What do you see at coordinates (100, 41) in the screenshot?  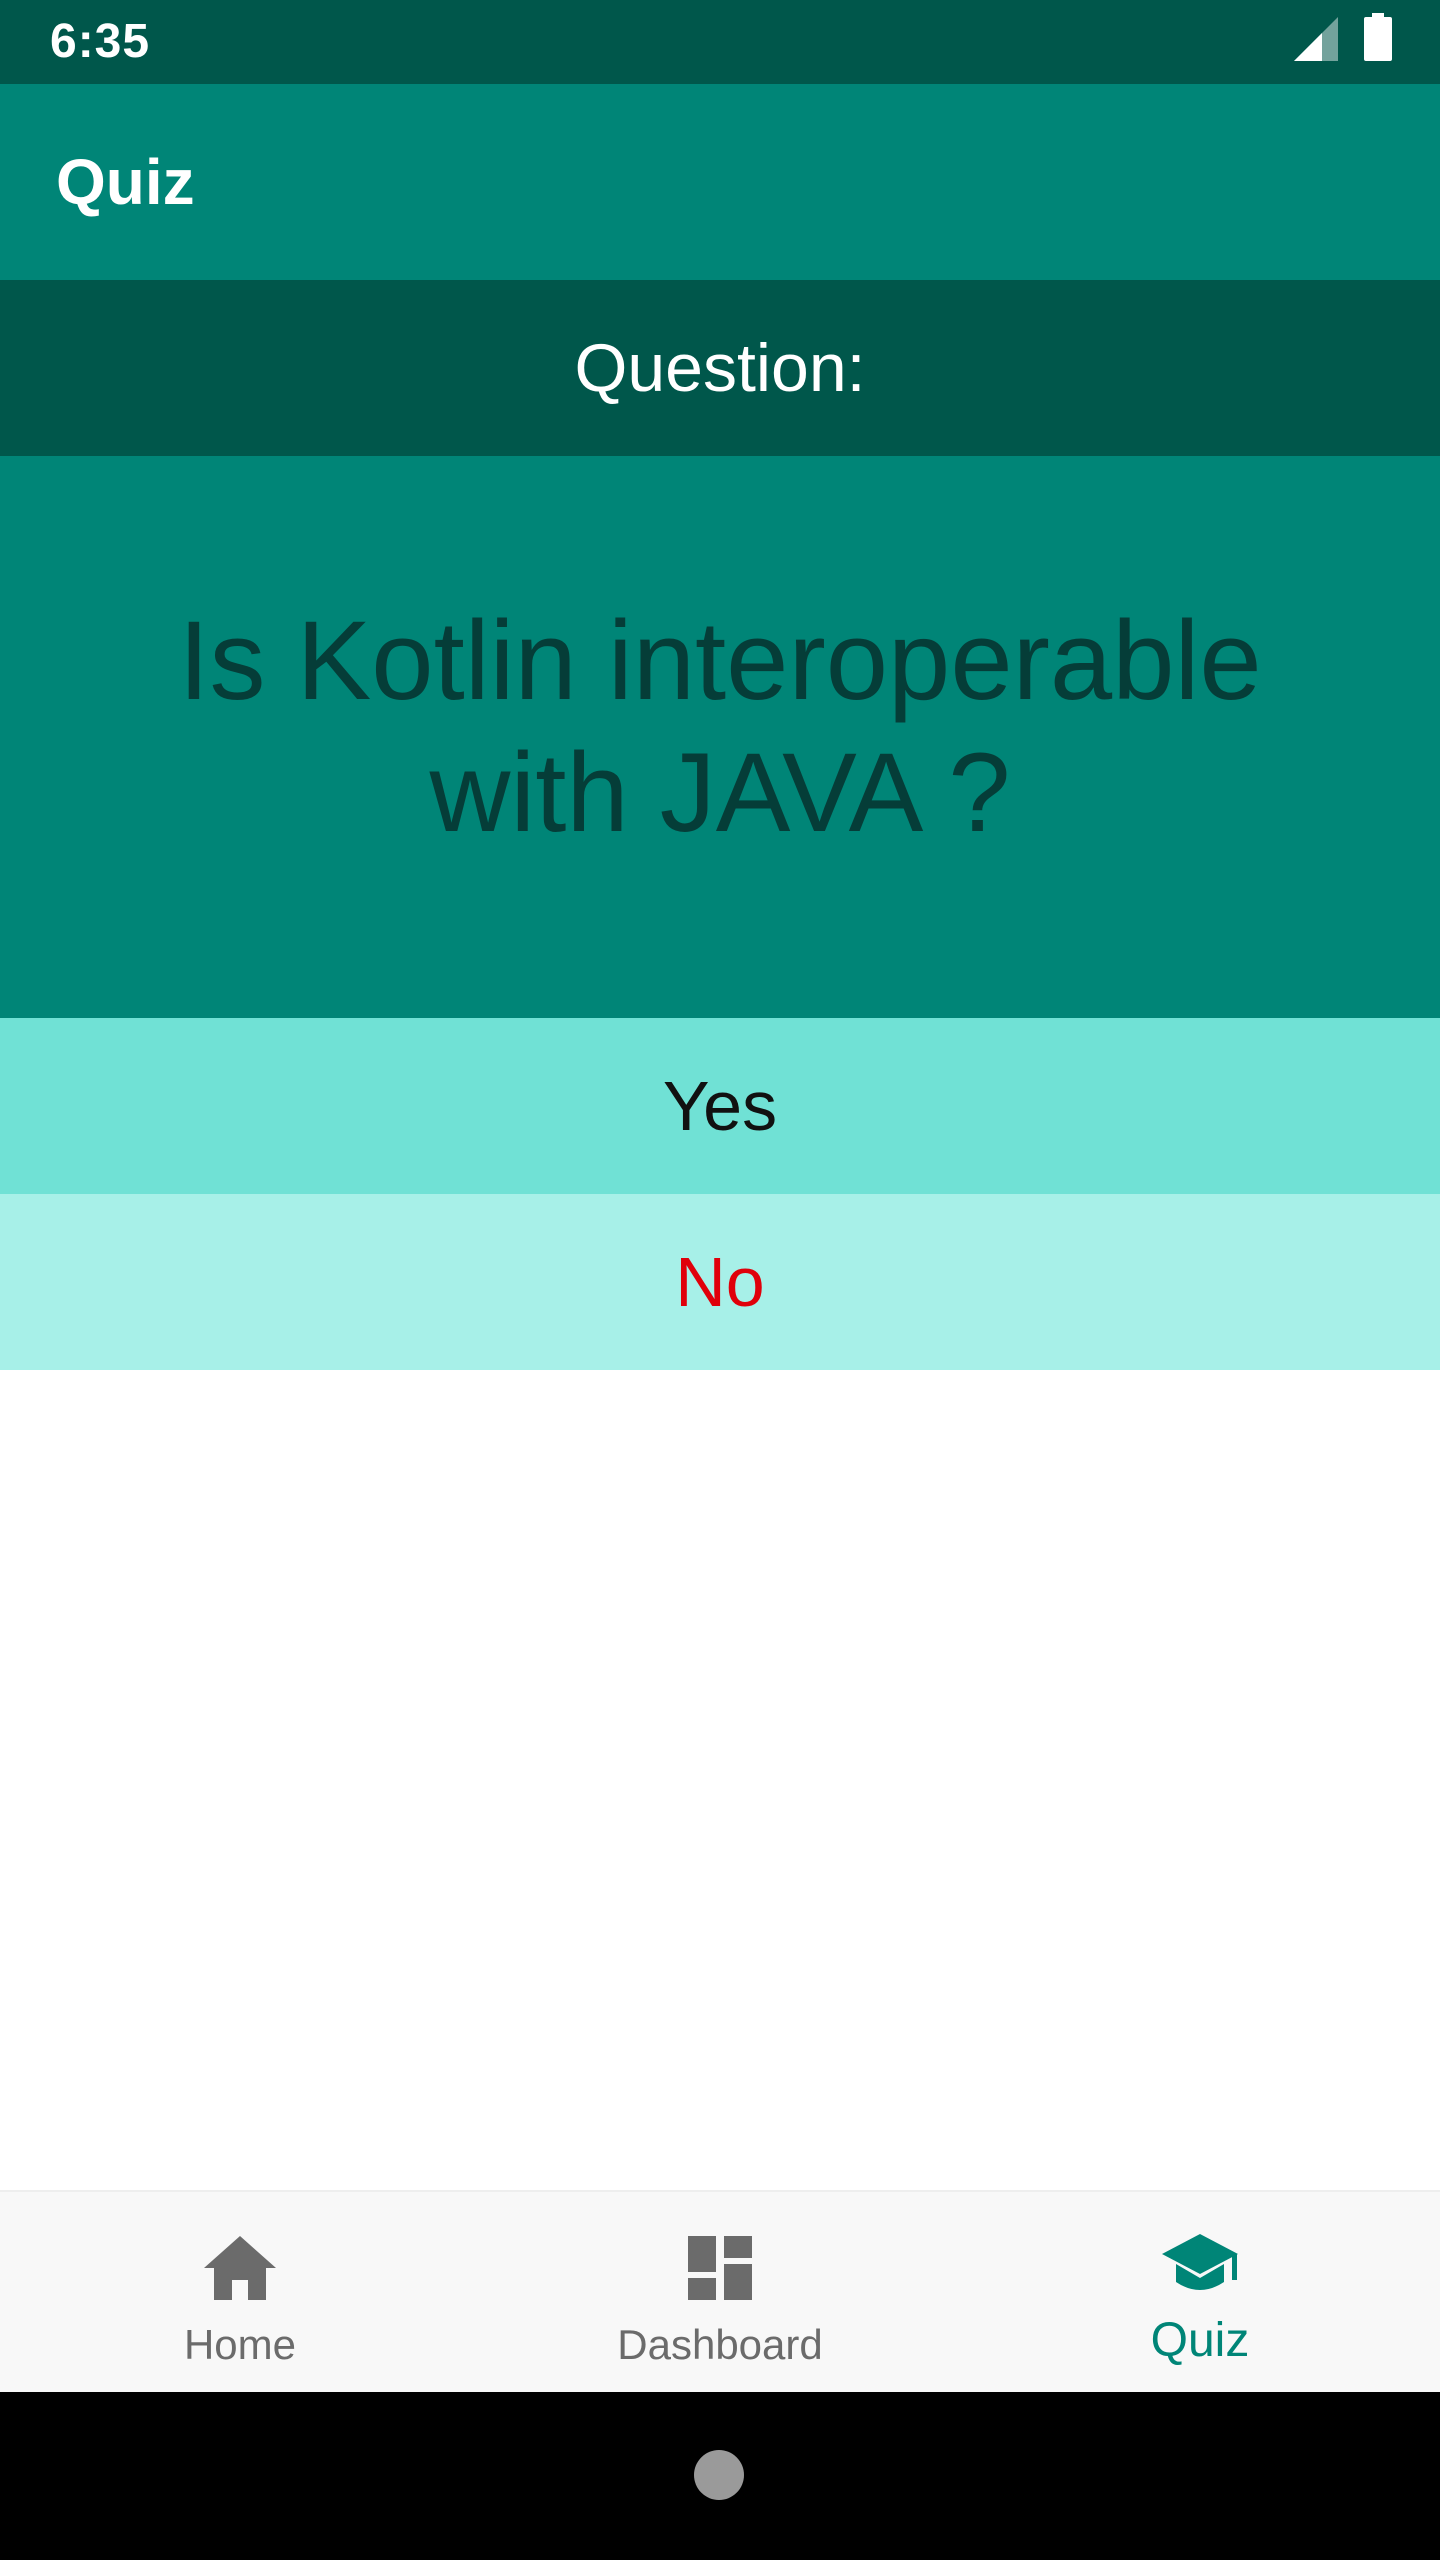 I see `status-time: 6:35` at bounding box center [100, 41].